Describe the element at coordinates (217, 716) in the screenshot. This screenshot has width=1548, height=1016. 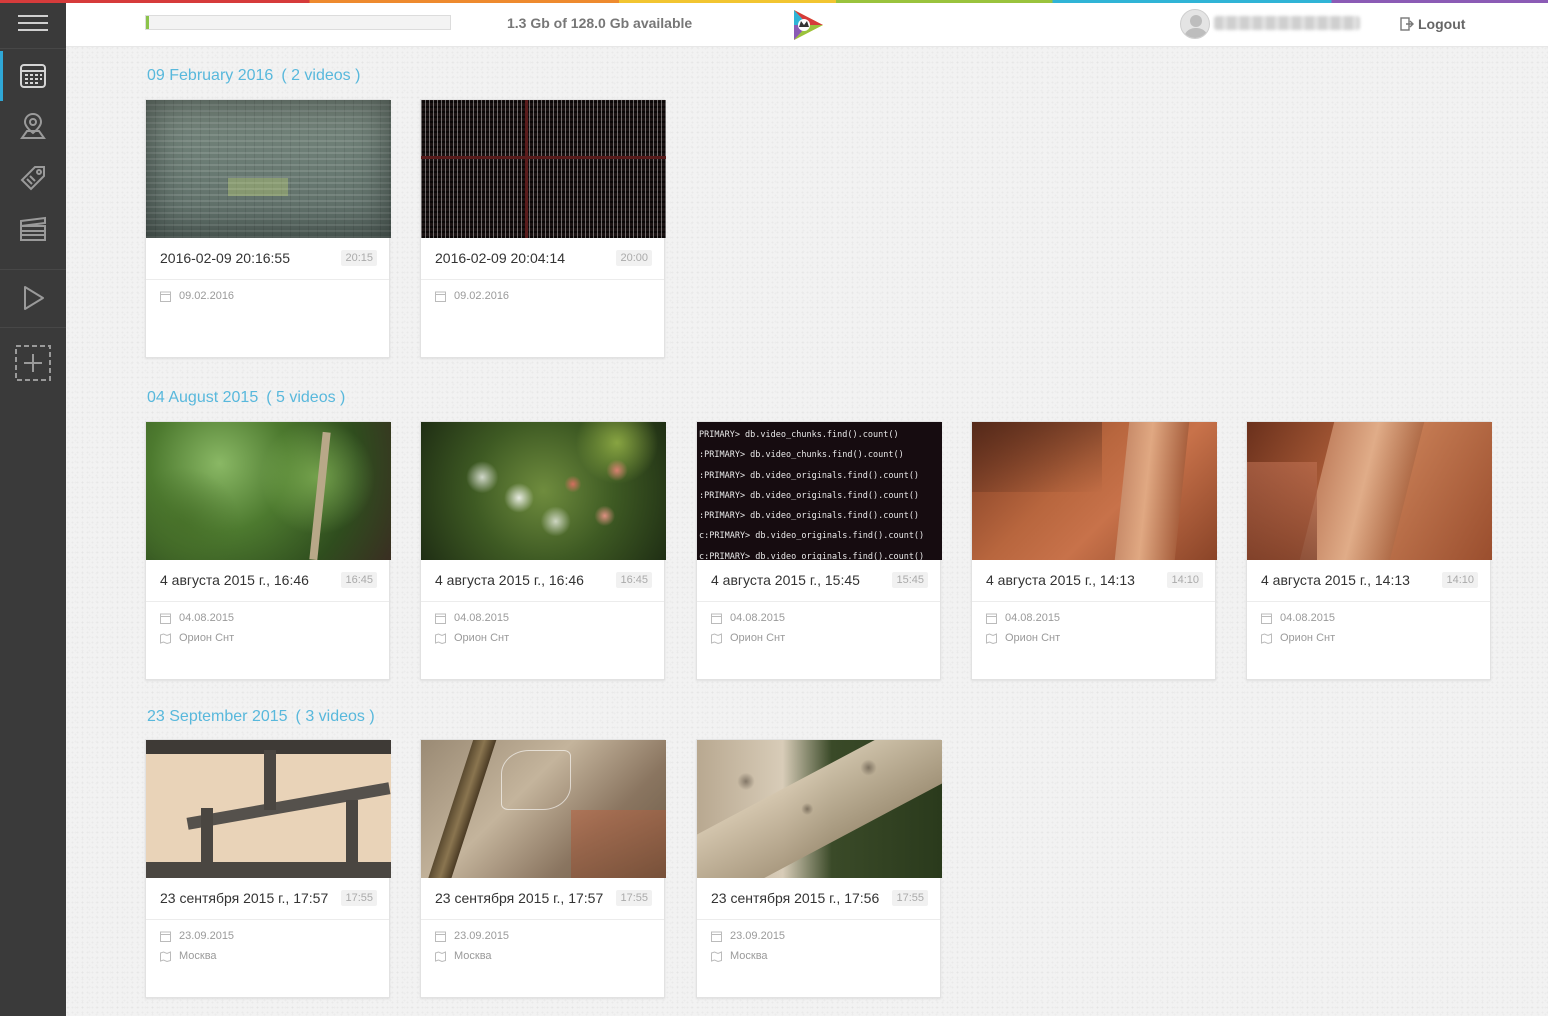
I see `group-date: 23 September 2015` at that location.